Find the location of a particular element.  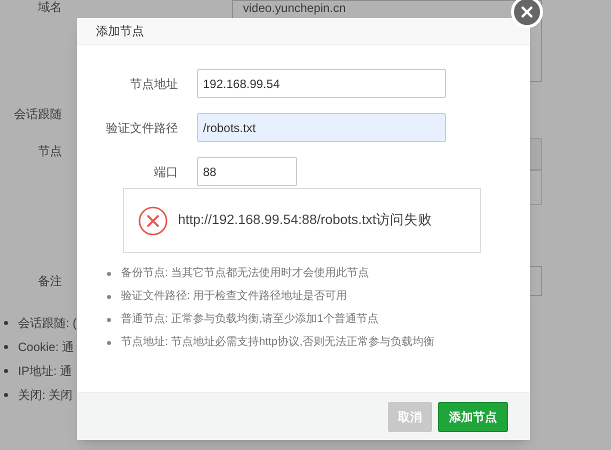

input-field: 192.168.99.54 is located at coordinates (321, 83).